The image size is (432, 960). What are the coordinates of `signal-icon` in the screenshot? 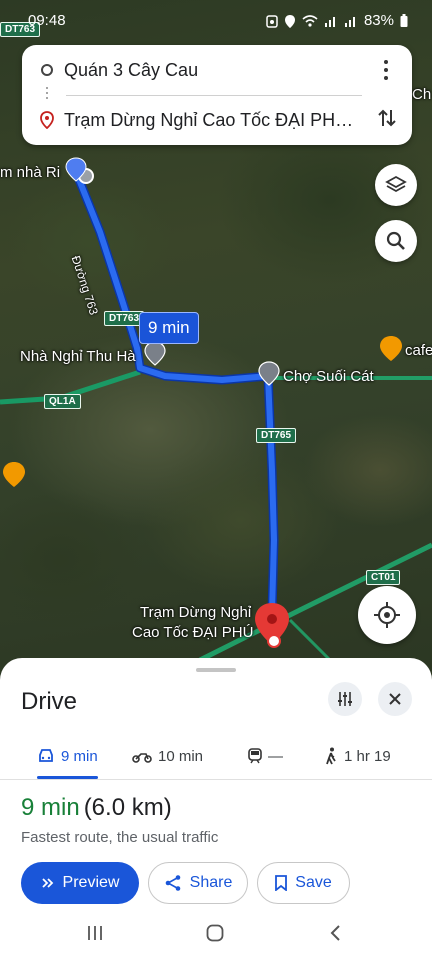 It's located at (329, 21).